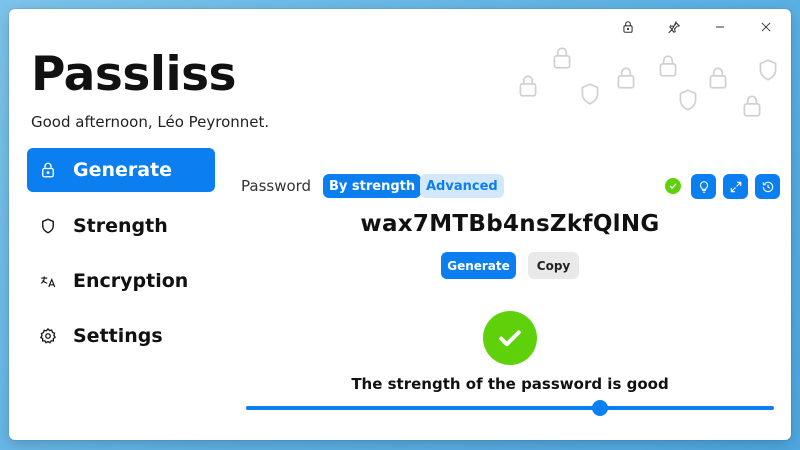 The height and width of the screenshot is (450, 800). I want to click on sidebar-item-strength: Strength, so click(121, 226).